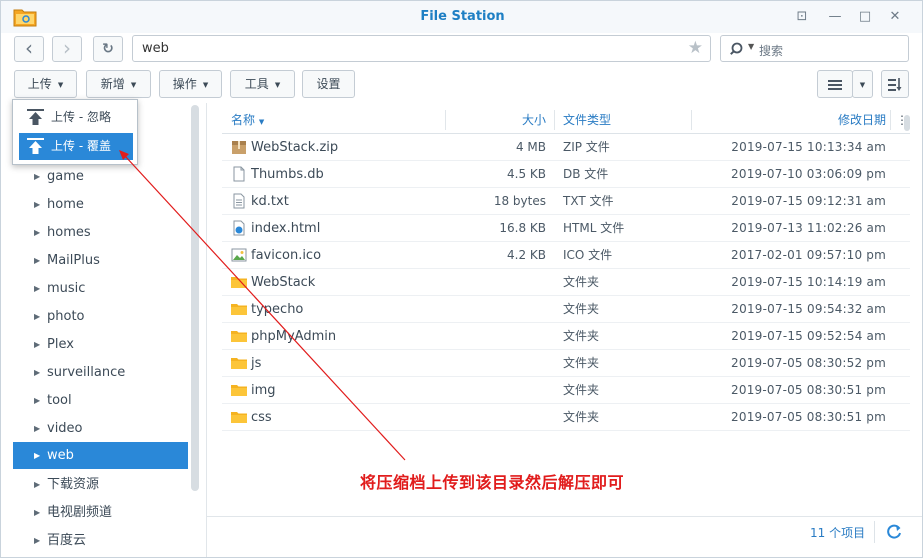 This screenshot has width=923, height=558. Describe the element at coordinates (566, 336) in the screenshot. I see `table-row: phpMyAdmin 文件夹 2019-07-15 09:52:54 am` at that location.